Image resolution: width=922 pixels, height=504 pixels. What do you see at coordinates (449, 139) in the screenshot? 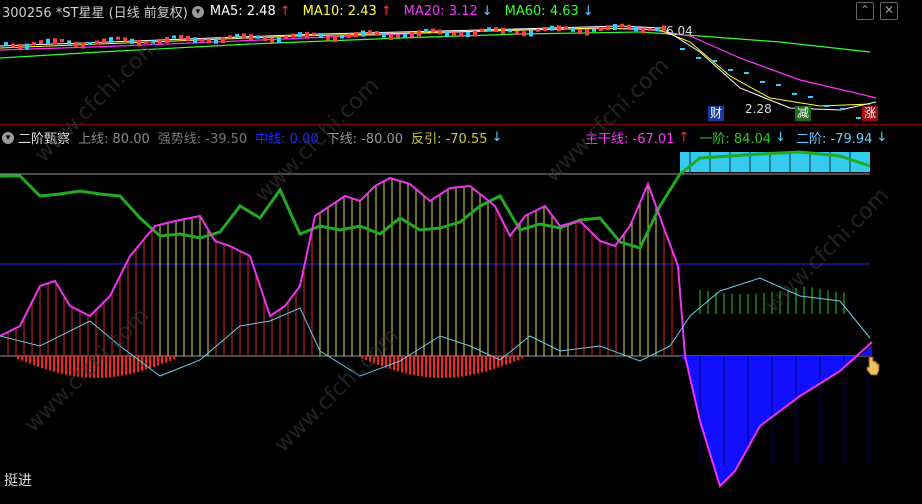
I see `rebound-value: 反引: -70.55` at bounding box center [449, 139].